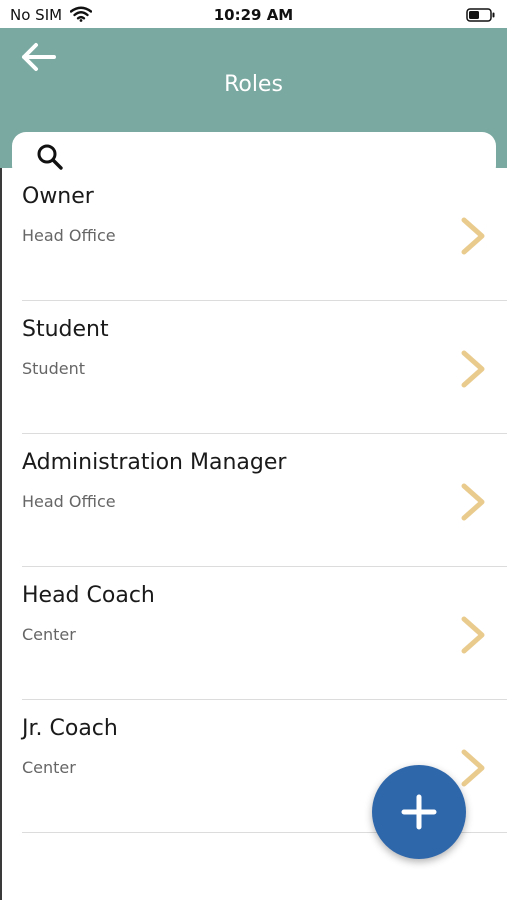  What do you see at coordinates (481, 14) in the screenshot?
I see `battery-icon` at bounding box center [481, 14].